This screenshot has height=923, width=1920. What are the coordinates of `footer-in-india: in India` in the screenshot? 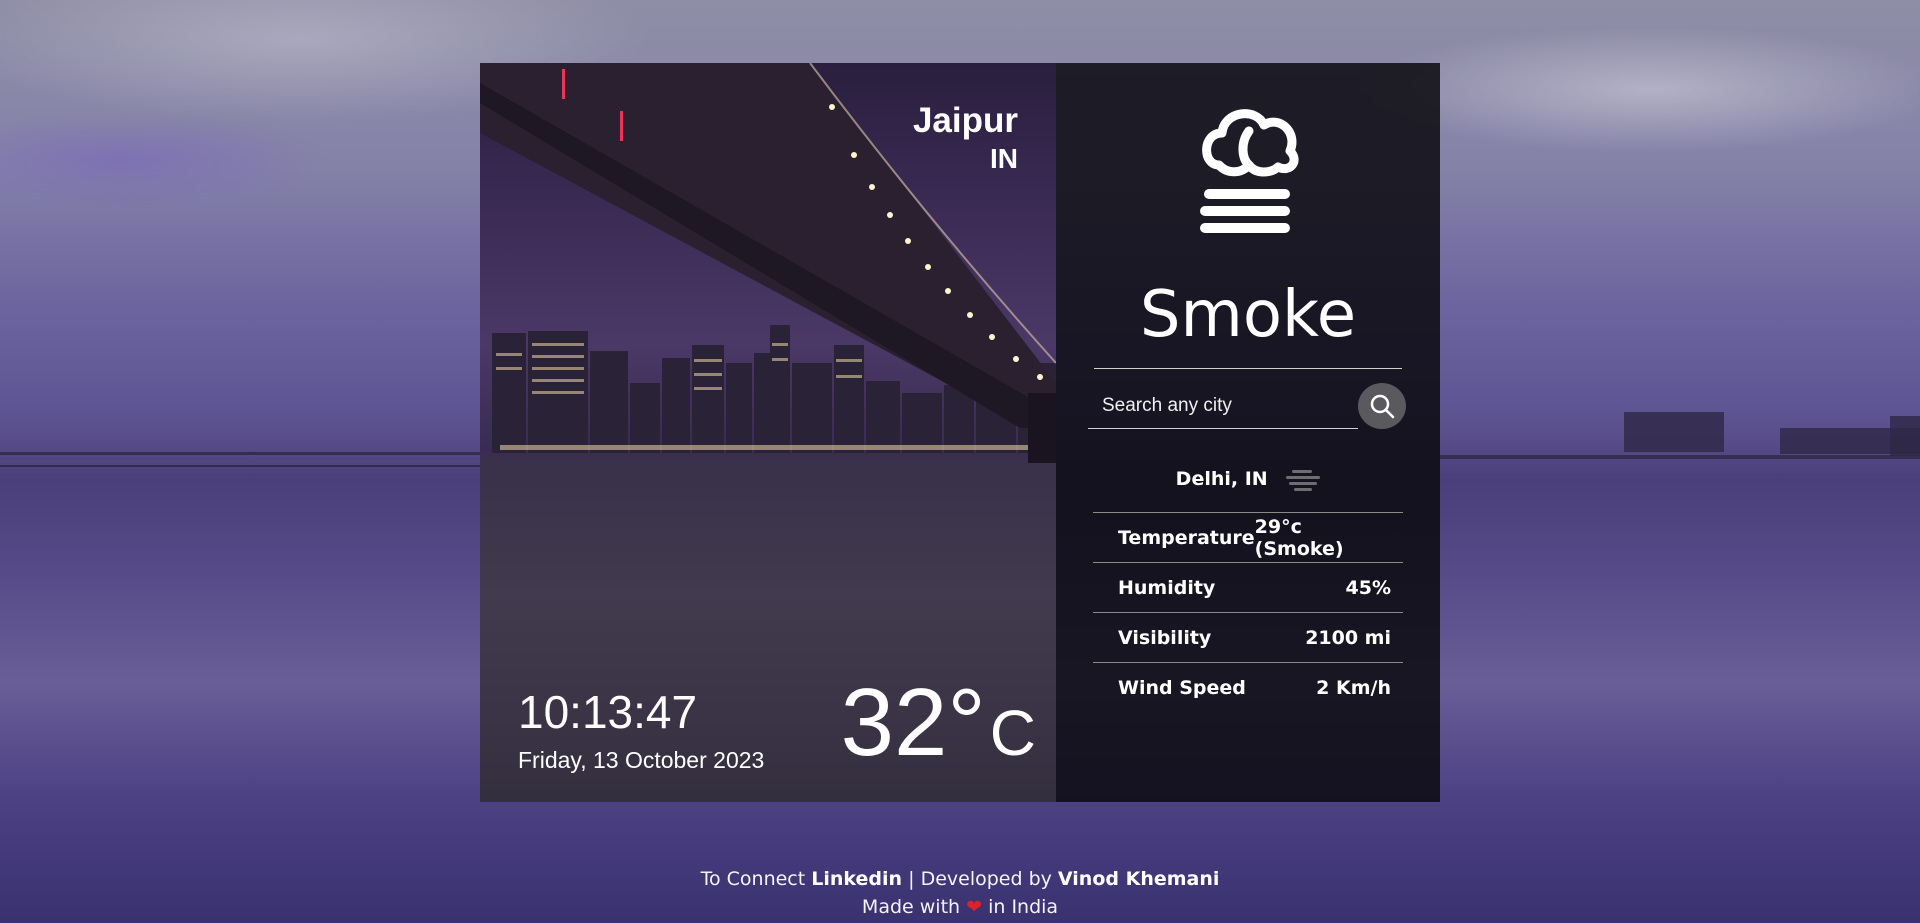 It's located at (1023, 907).